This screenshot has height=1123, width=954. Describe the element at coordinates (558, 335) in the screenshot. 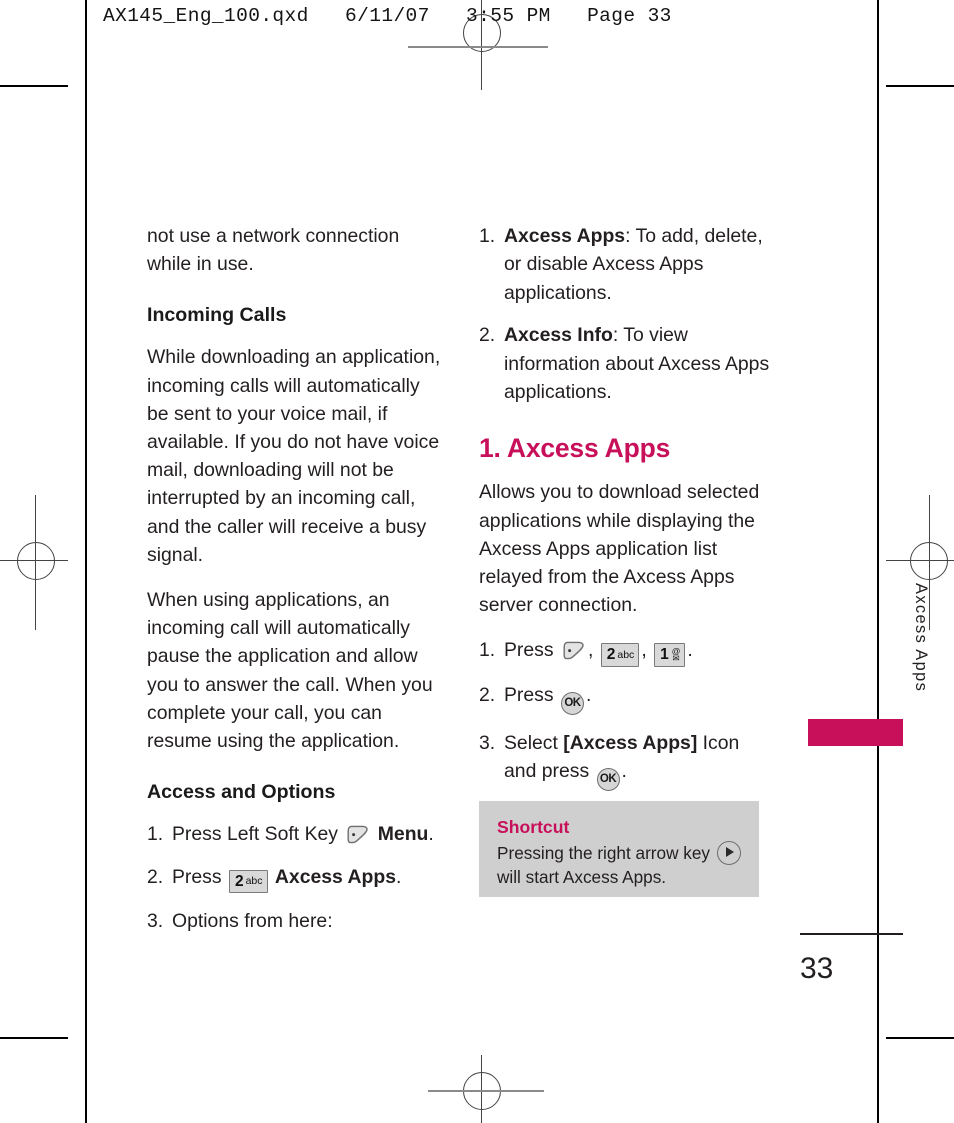

I see `option-label: Axcess Info` at that location.